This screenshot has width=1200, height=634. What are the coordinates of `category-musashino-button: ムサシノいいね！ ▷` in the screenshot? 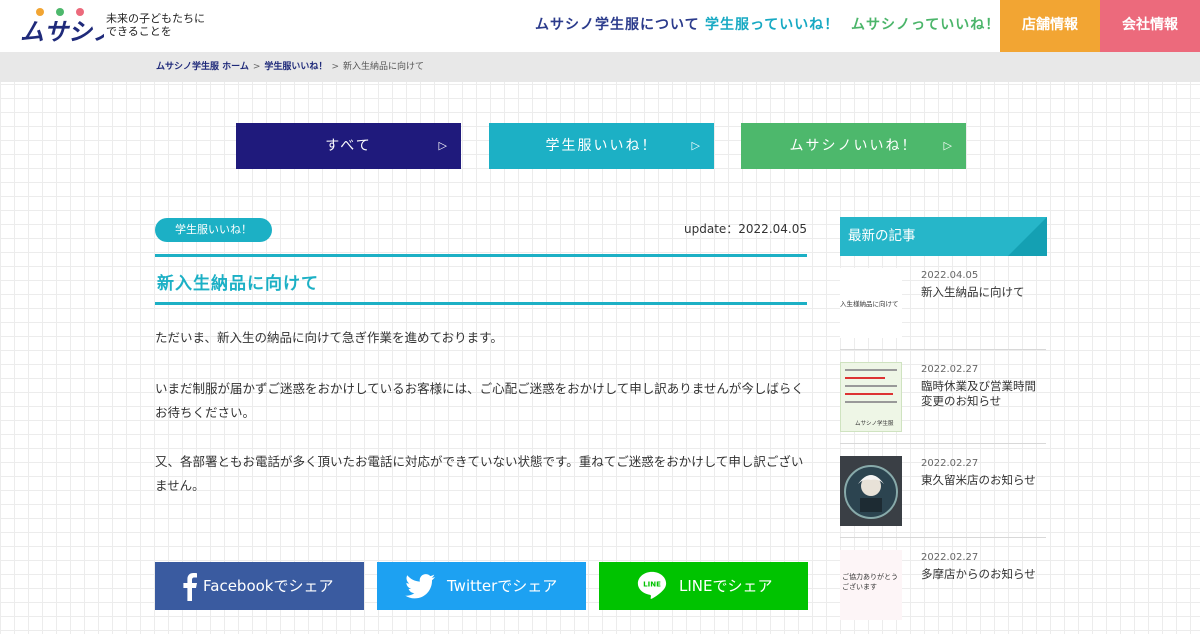 It's located at (853, 146).